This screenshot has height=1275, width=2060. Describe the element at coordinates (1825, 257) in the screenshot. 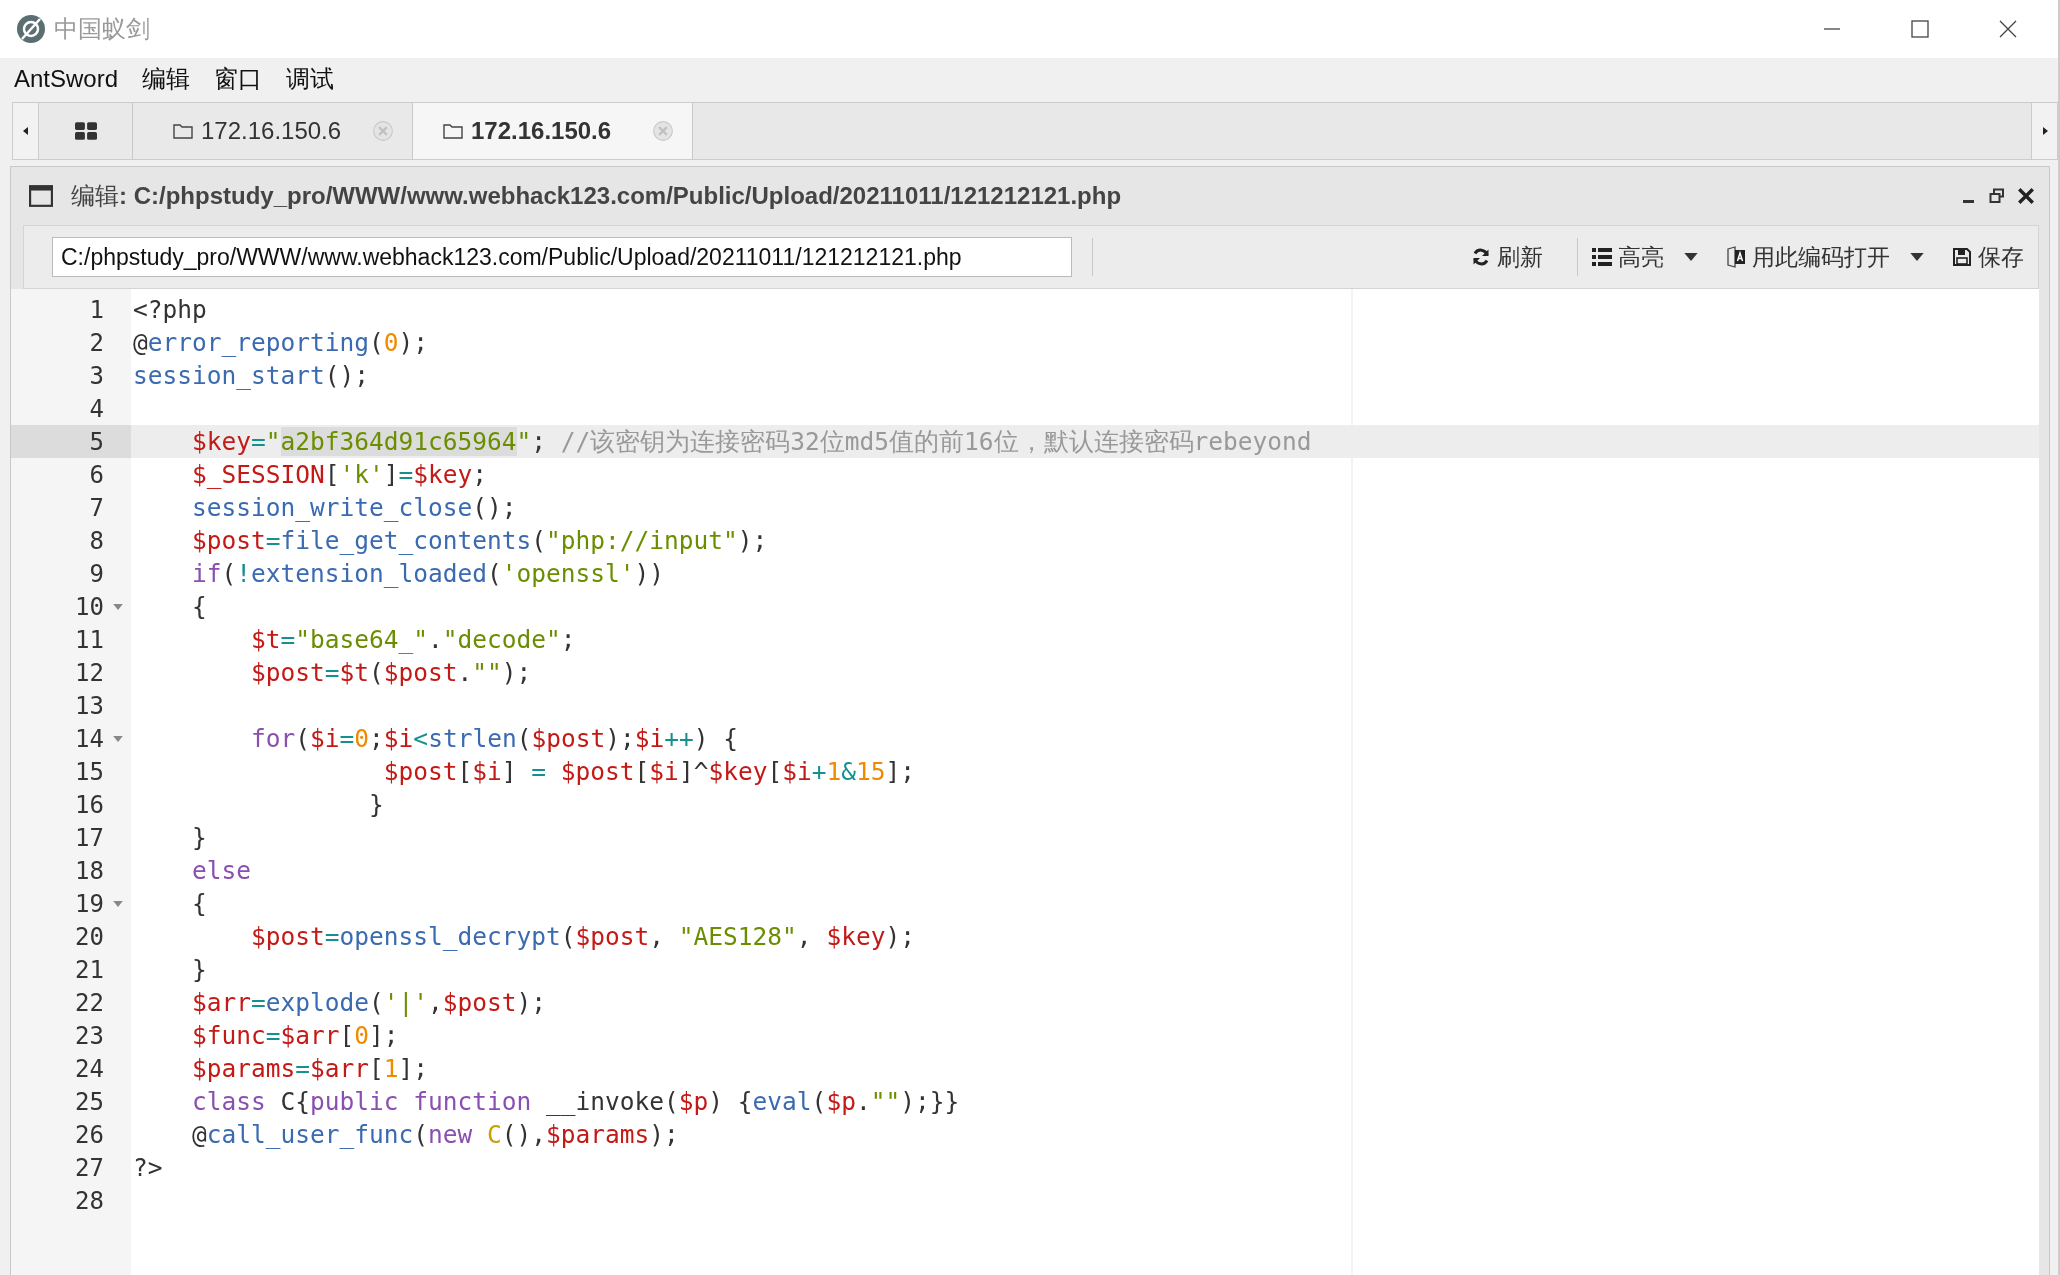

I see `toolbar-button: 用此编码打开` at that location.